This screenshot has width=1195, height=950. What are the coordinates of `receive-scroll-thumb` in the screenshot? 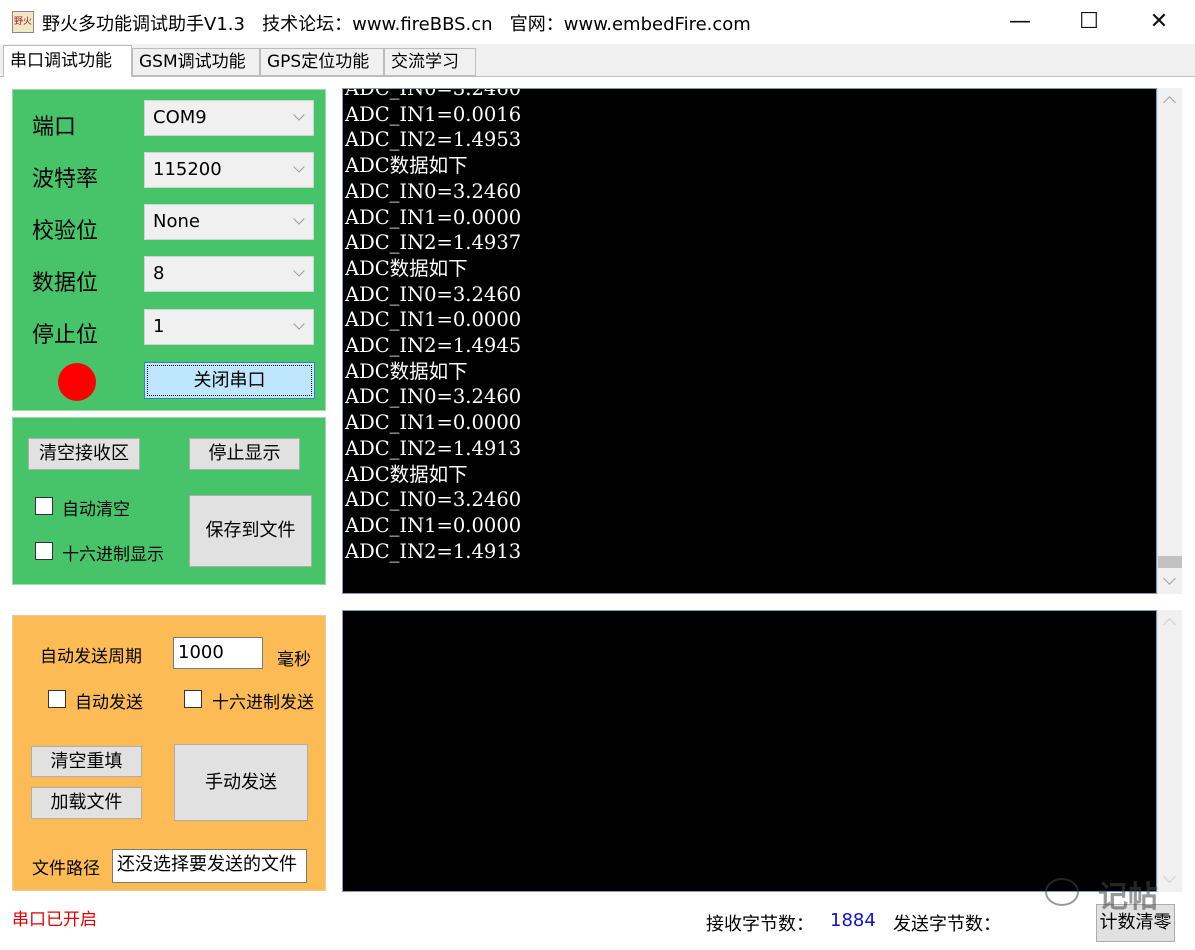 It's located at (1170, 562).